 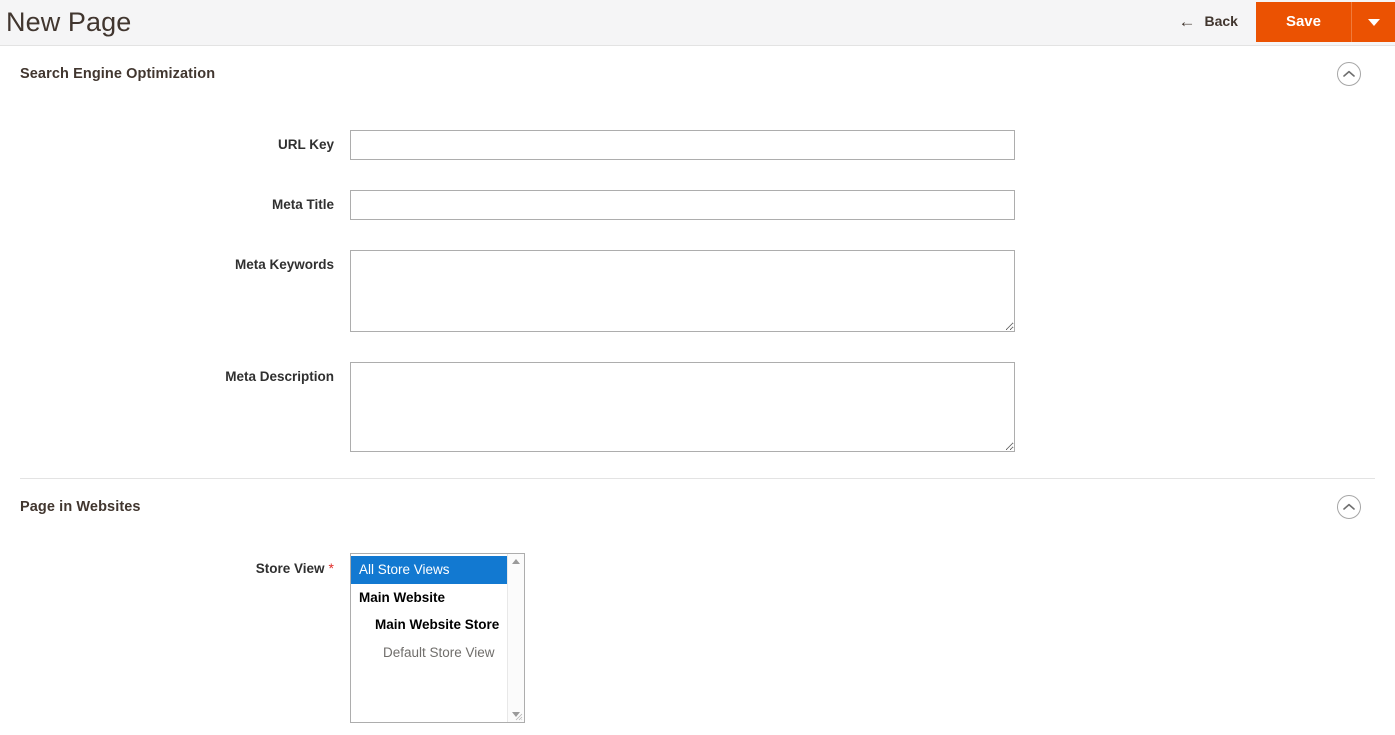 What do you see at coordinates (1187, 21) in the screenshot?
I see `arrow-left-icon: ←` at bounding box center [1187, 21].